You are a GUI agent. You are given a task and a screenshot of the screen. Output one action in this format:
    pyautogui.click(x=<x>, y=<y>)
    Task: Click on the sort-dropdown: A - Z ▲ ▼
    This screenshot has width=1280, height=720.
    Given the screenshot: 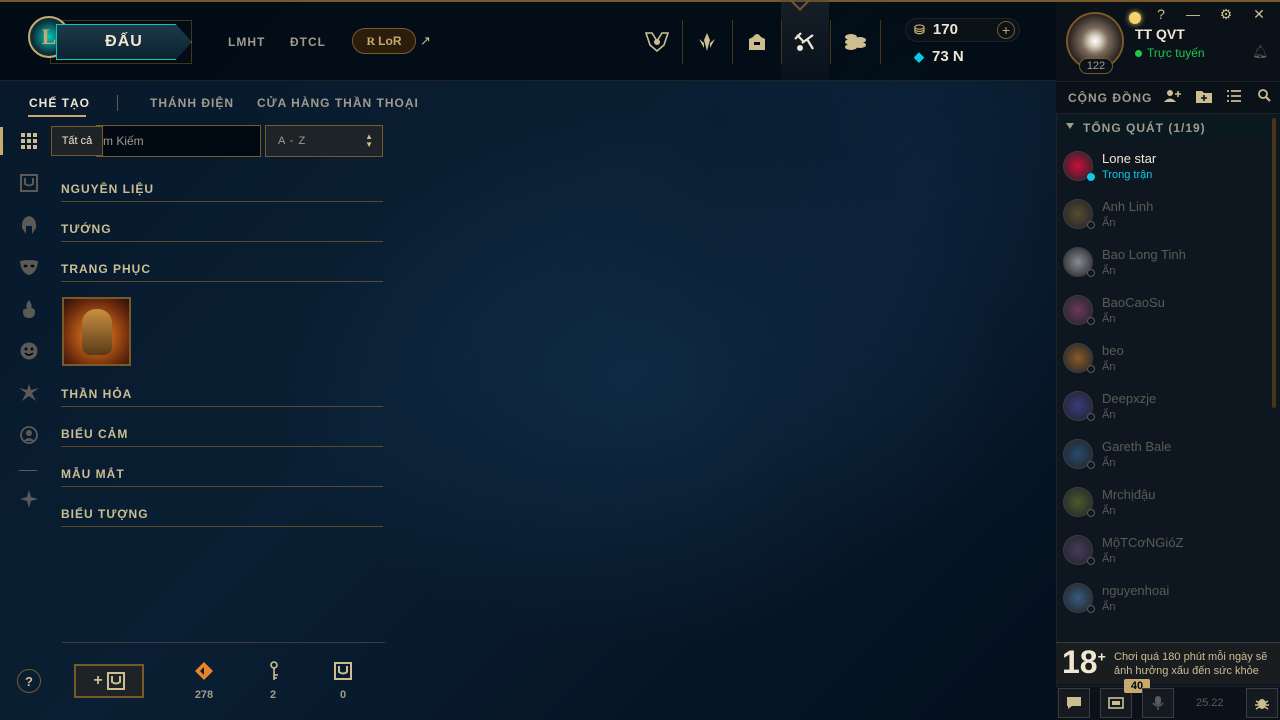 What is the action you would take?
    pyautogui.click(x=324, y=141)
    